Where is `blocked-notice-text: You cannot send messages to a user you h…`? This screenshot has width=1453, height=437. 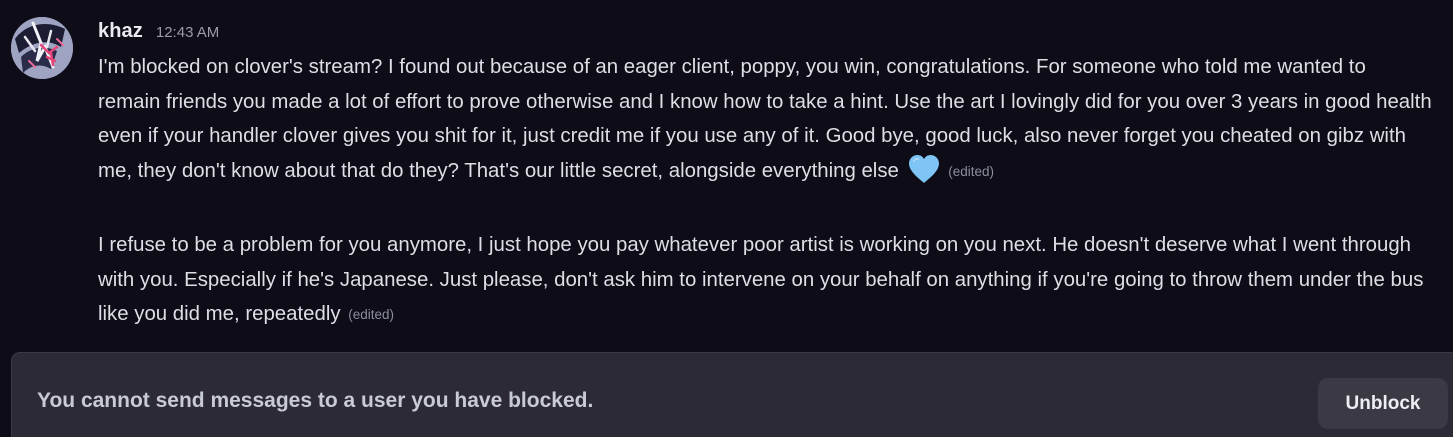
blocked-notice-text: You cannot send messages to a user you h… is located at coordinates (315, 400).